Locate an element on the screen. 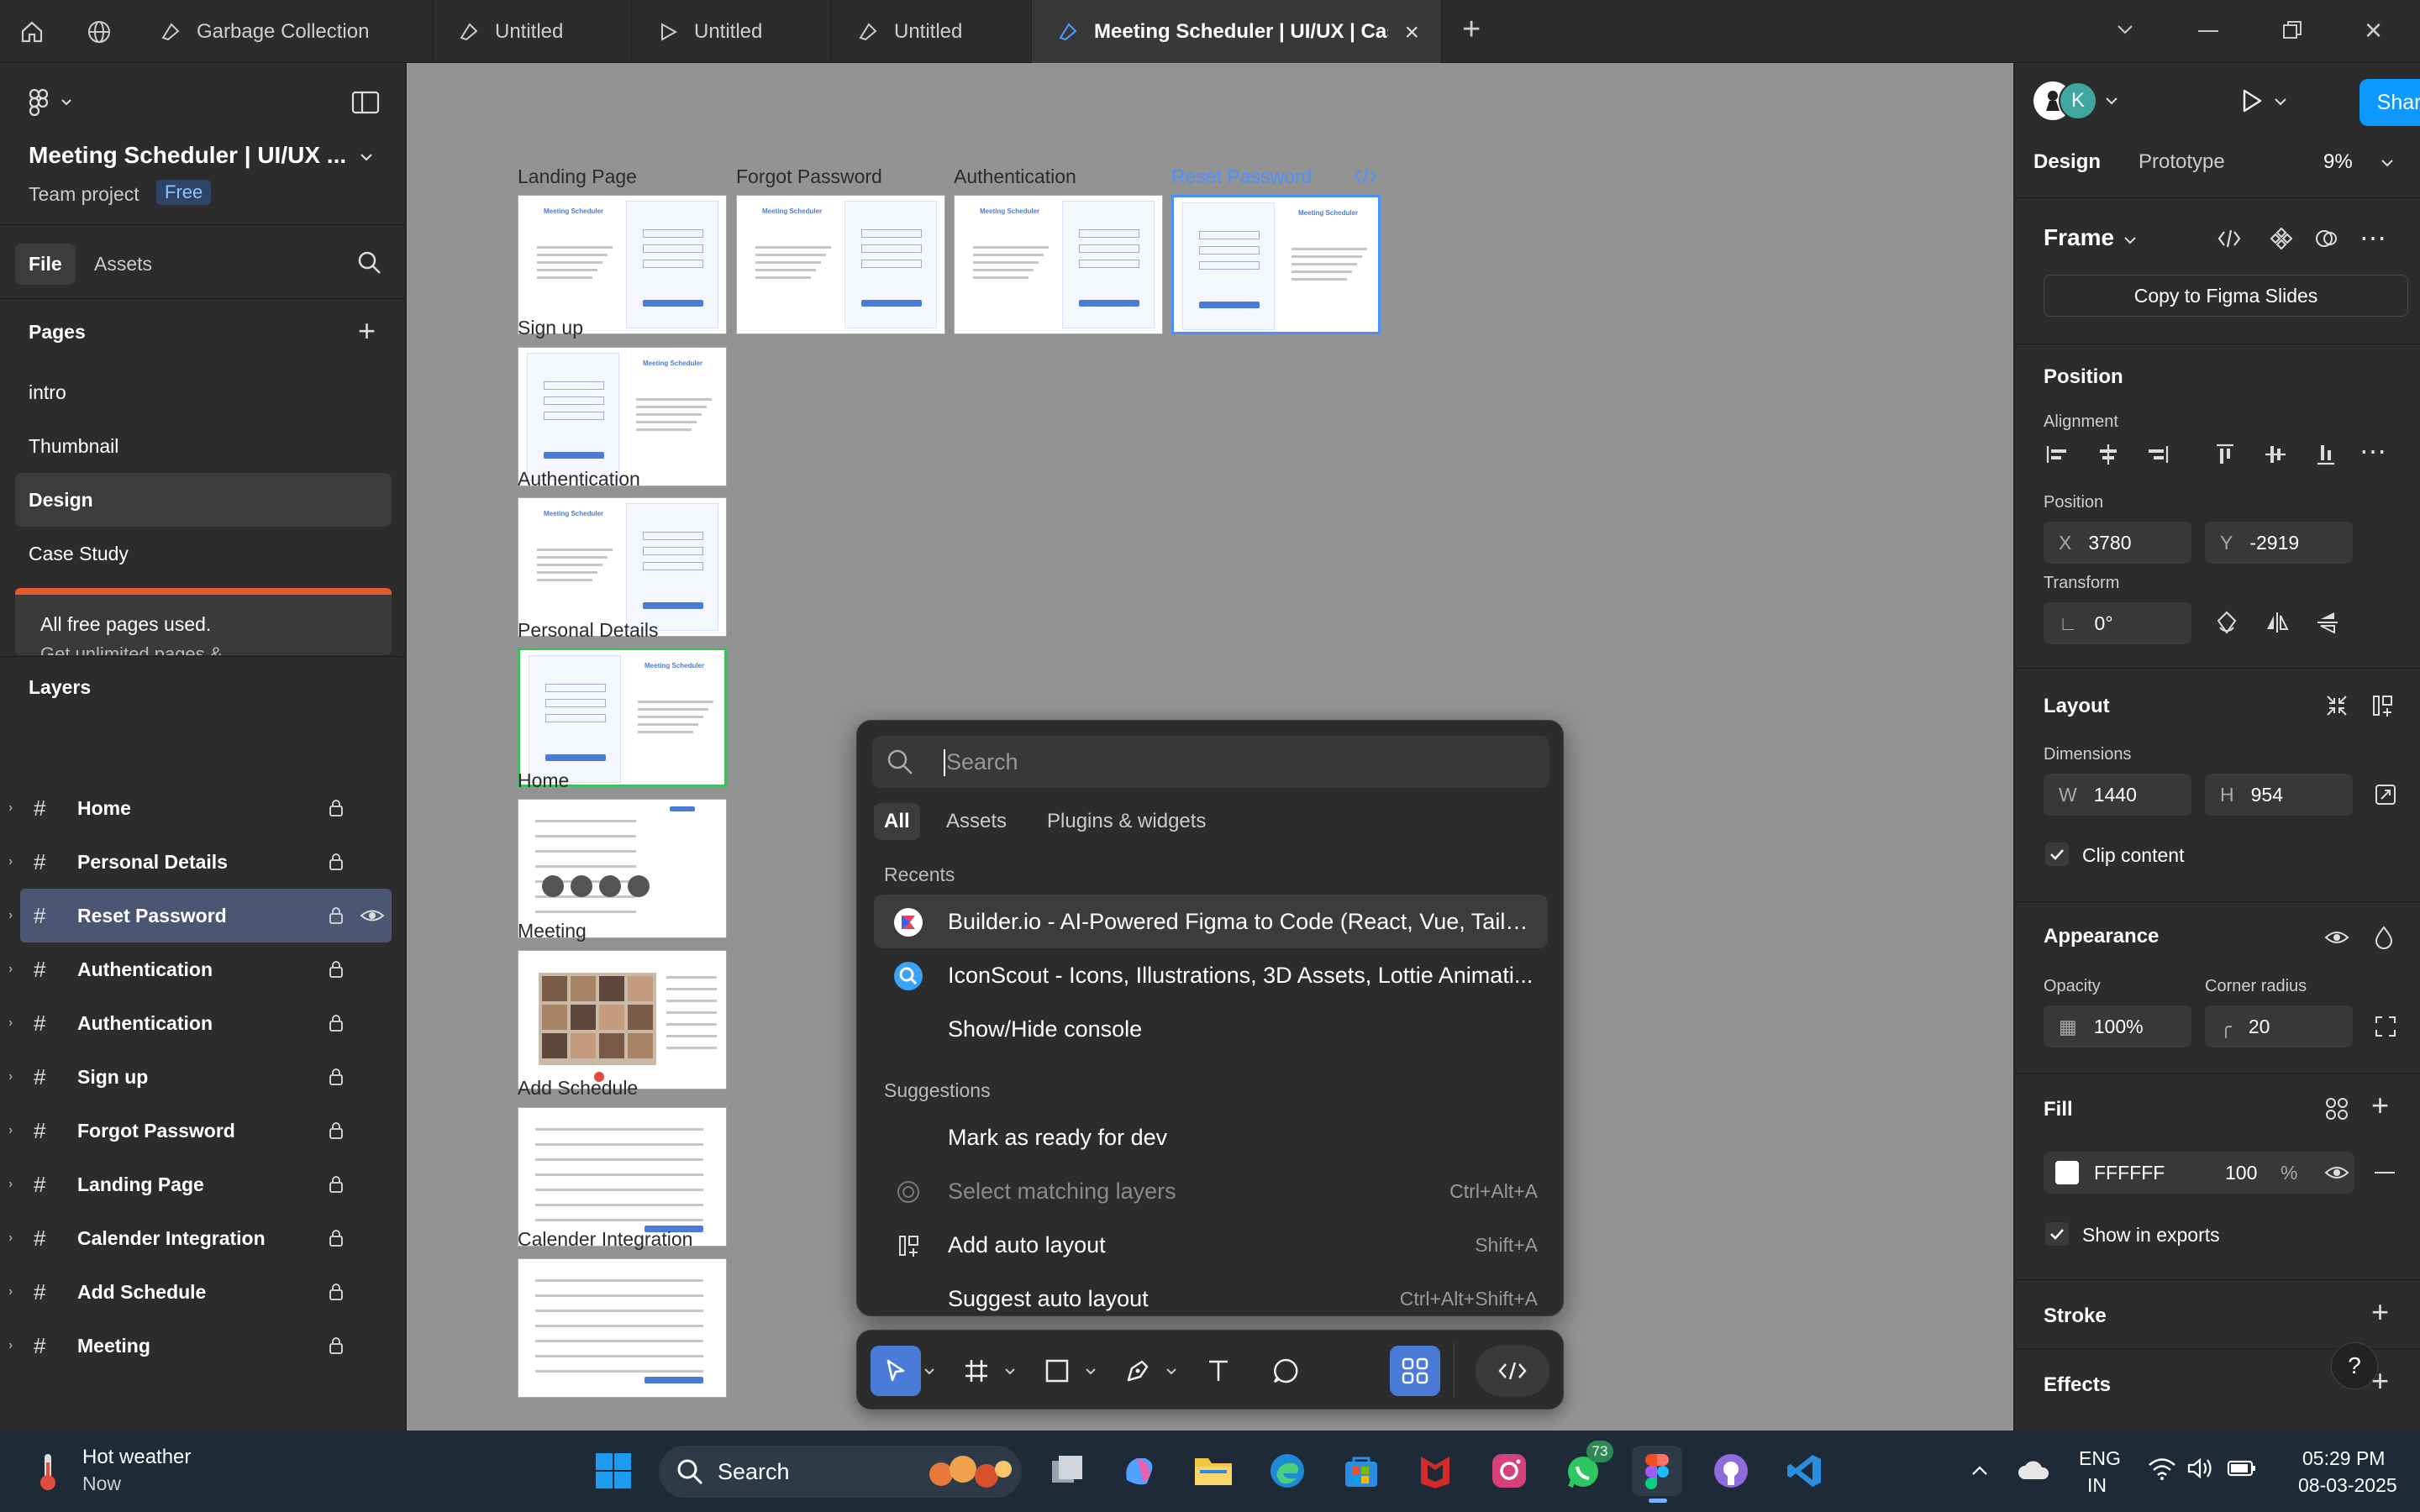 This screenshot has height=1512, width=2420. filter-all: All is located at coordinates (897, 821).